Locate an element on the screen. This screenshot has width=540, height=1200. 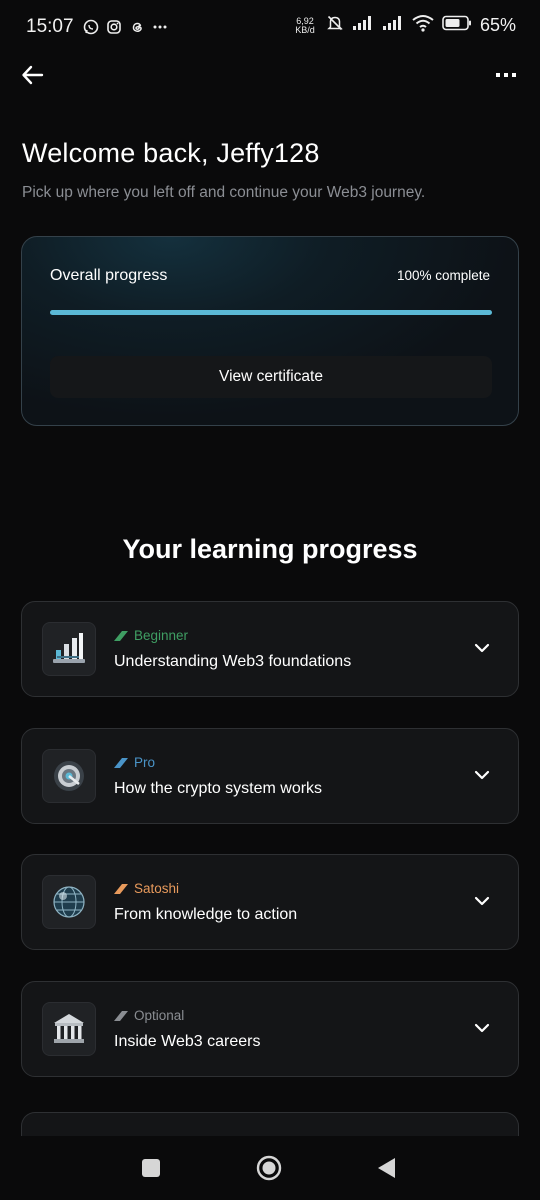
module-level: Satoshi is located at coordinates (146, 888).